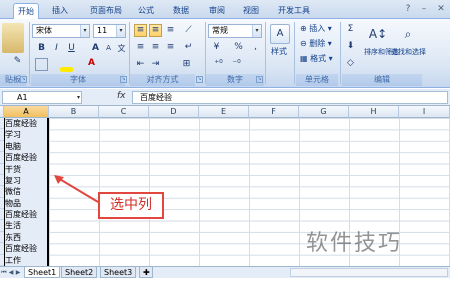 Image resolution: width=450 pixels, height=308 pixels. What do you see at coordinates (181, 11) in the screenshot?
I see `tab-data: 数据` at bounding box center [181, 11].